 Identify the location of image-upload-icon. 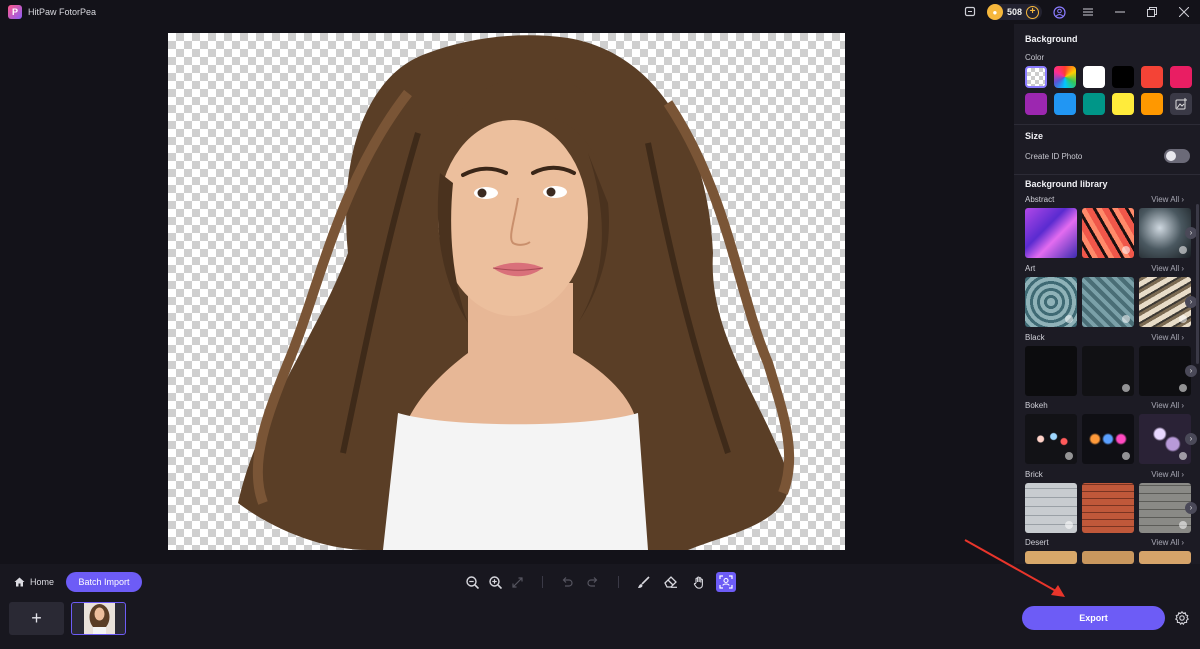
(1181, 104).